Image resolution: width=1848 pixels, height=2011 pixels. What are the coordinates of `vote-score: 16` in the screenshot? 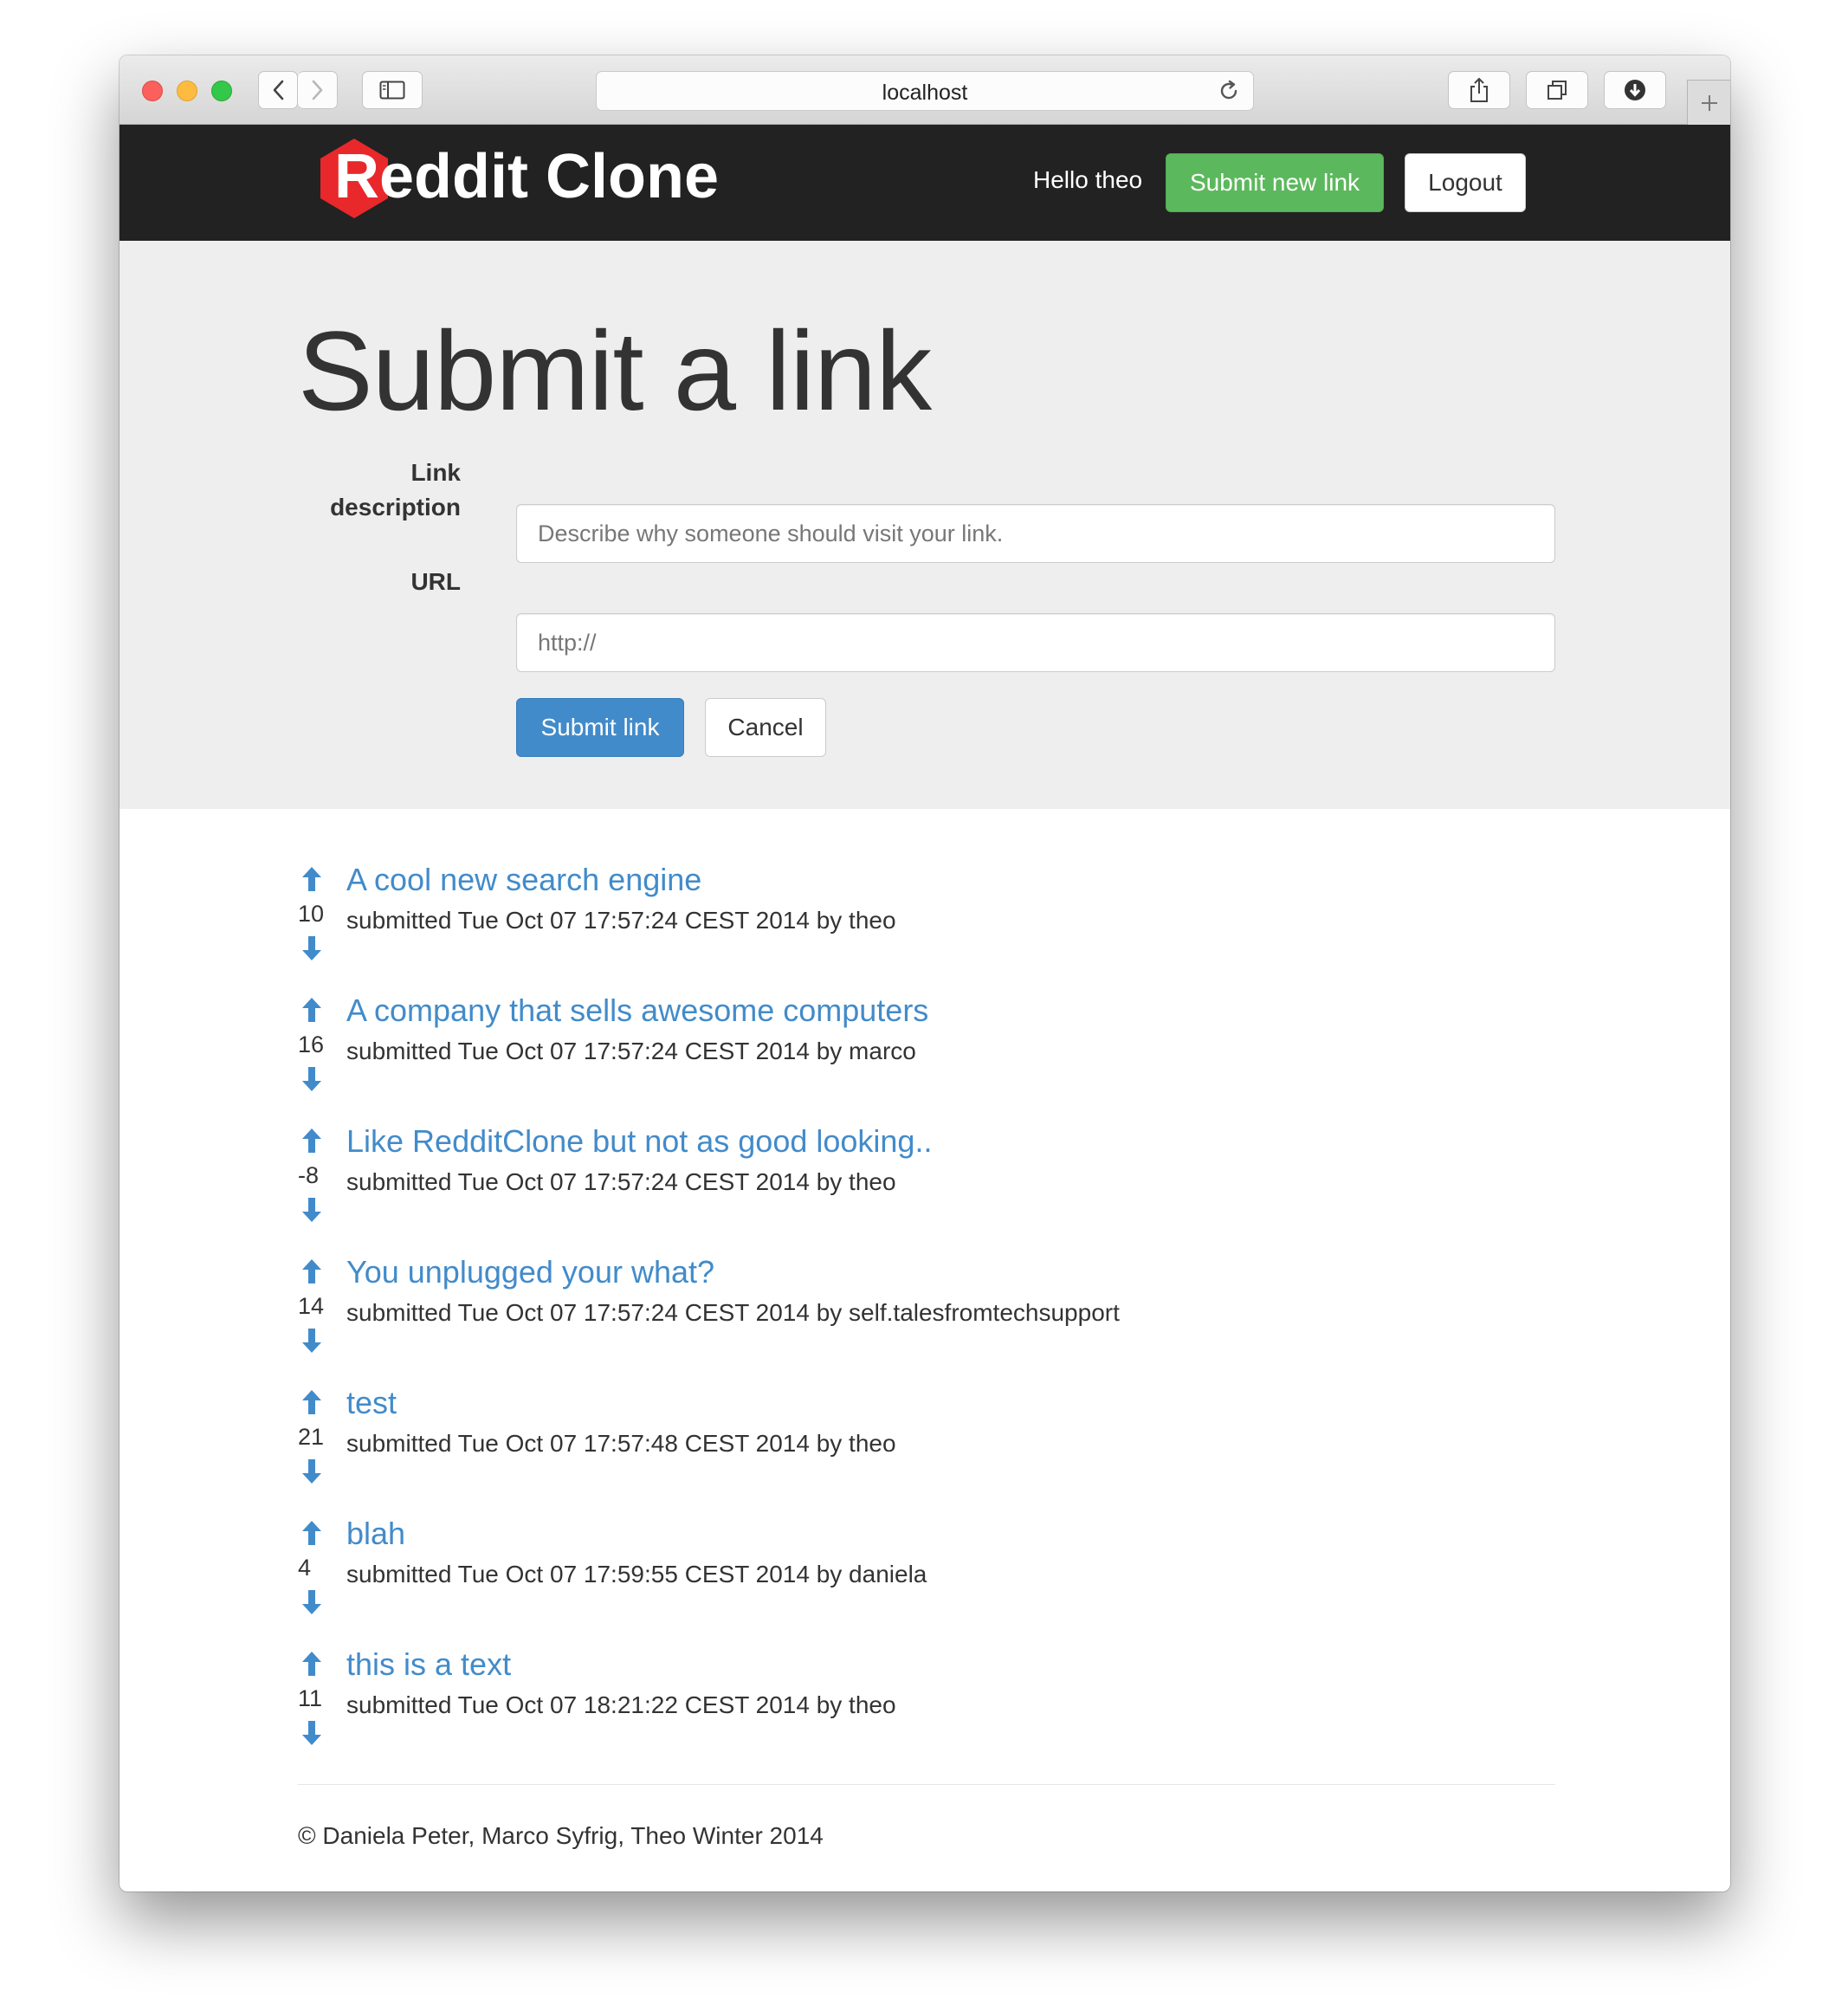 It's located at (311, 1044).